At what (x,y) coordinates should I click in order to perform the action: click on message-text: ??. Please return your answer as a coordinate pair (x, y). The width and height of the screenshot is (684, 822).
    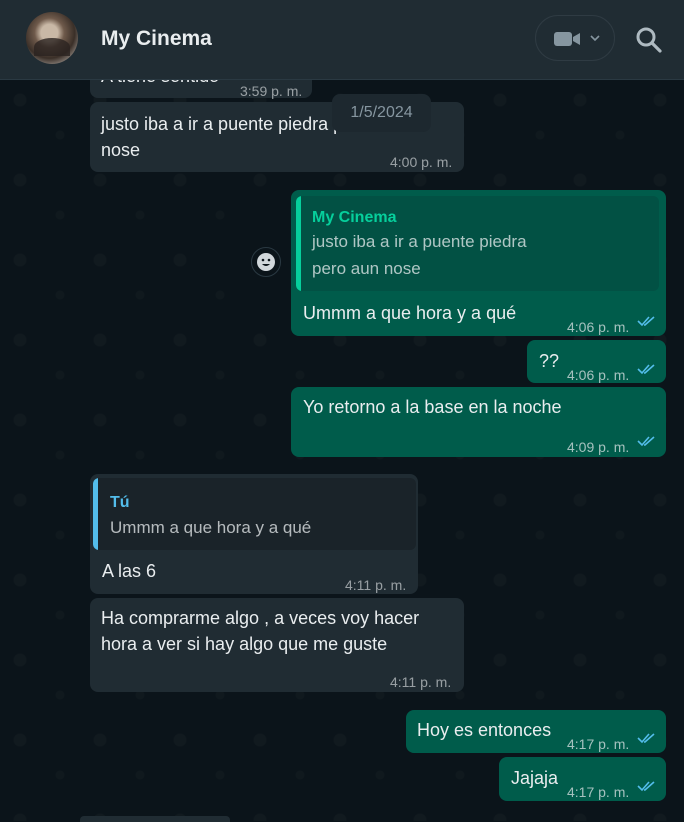
    Looking at the image, I should click on (549, 361).